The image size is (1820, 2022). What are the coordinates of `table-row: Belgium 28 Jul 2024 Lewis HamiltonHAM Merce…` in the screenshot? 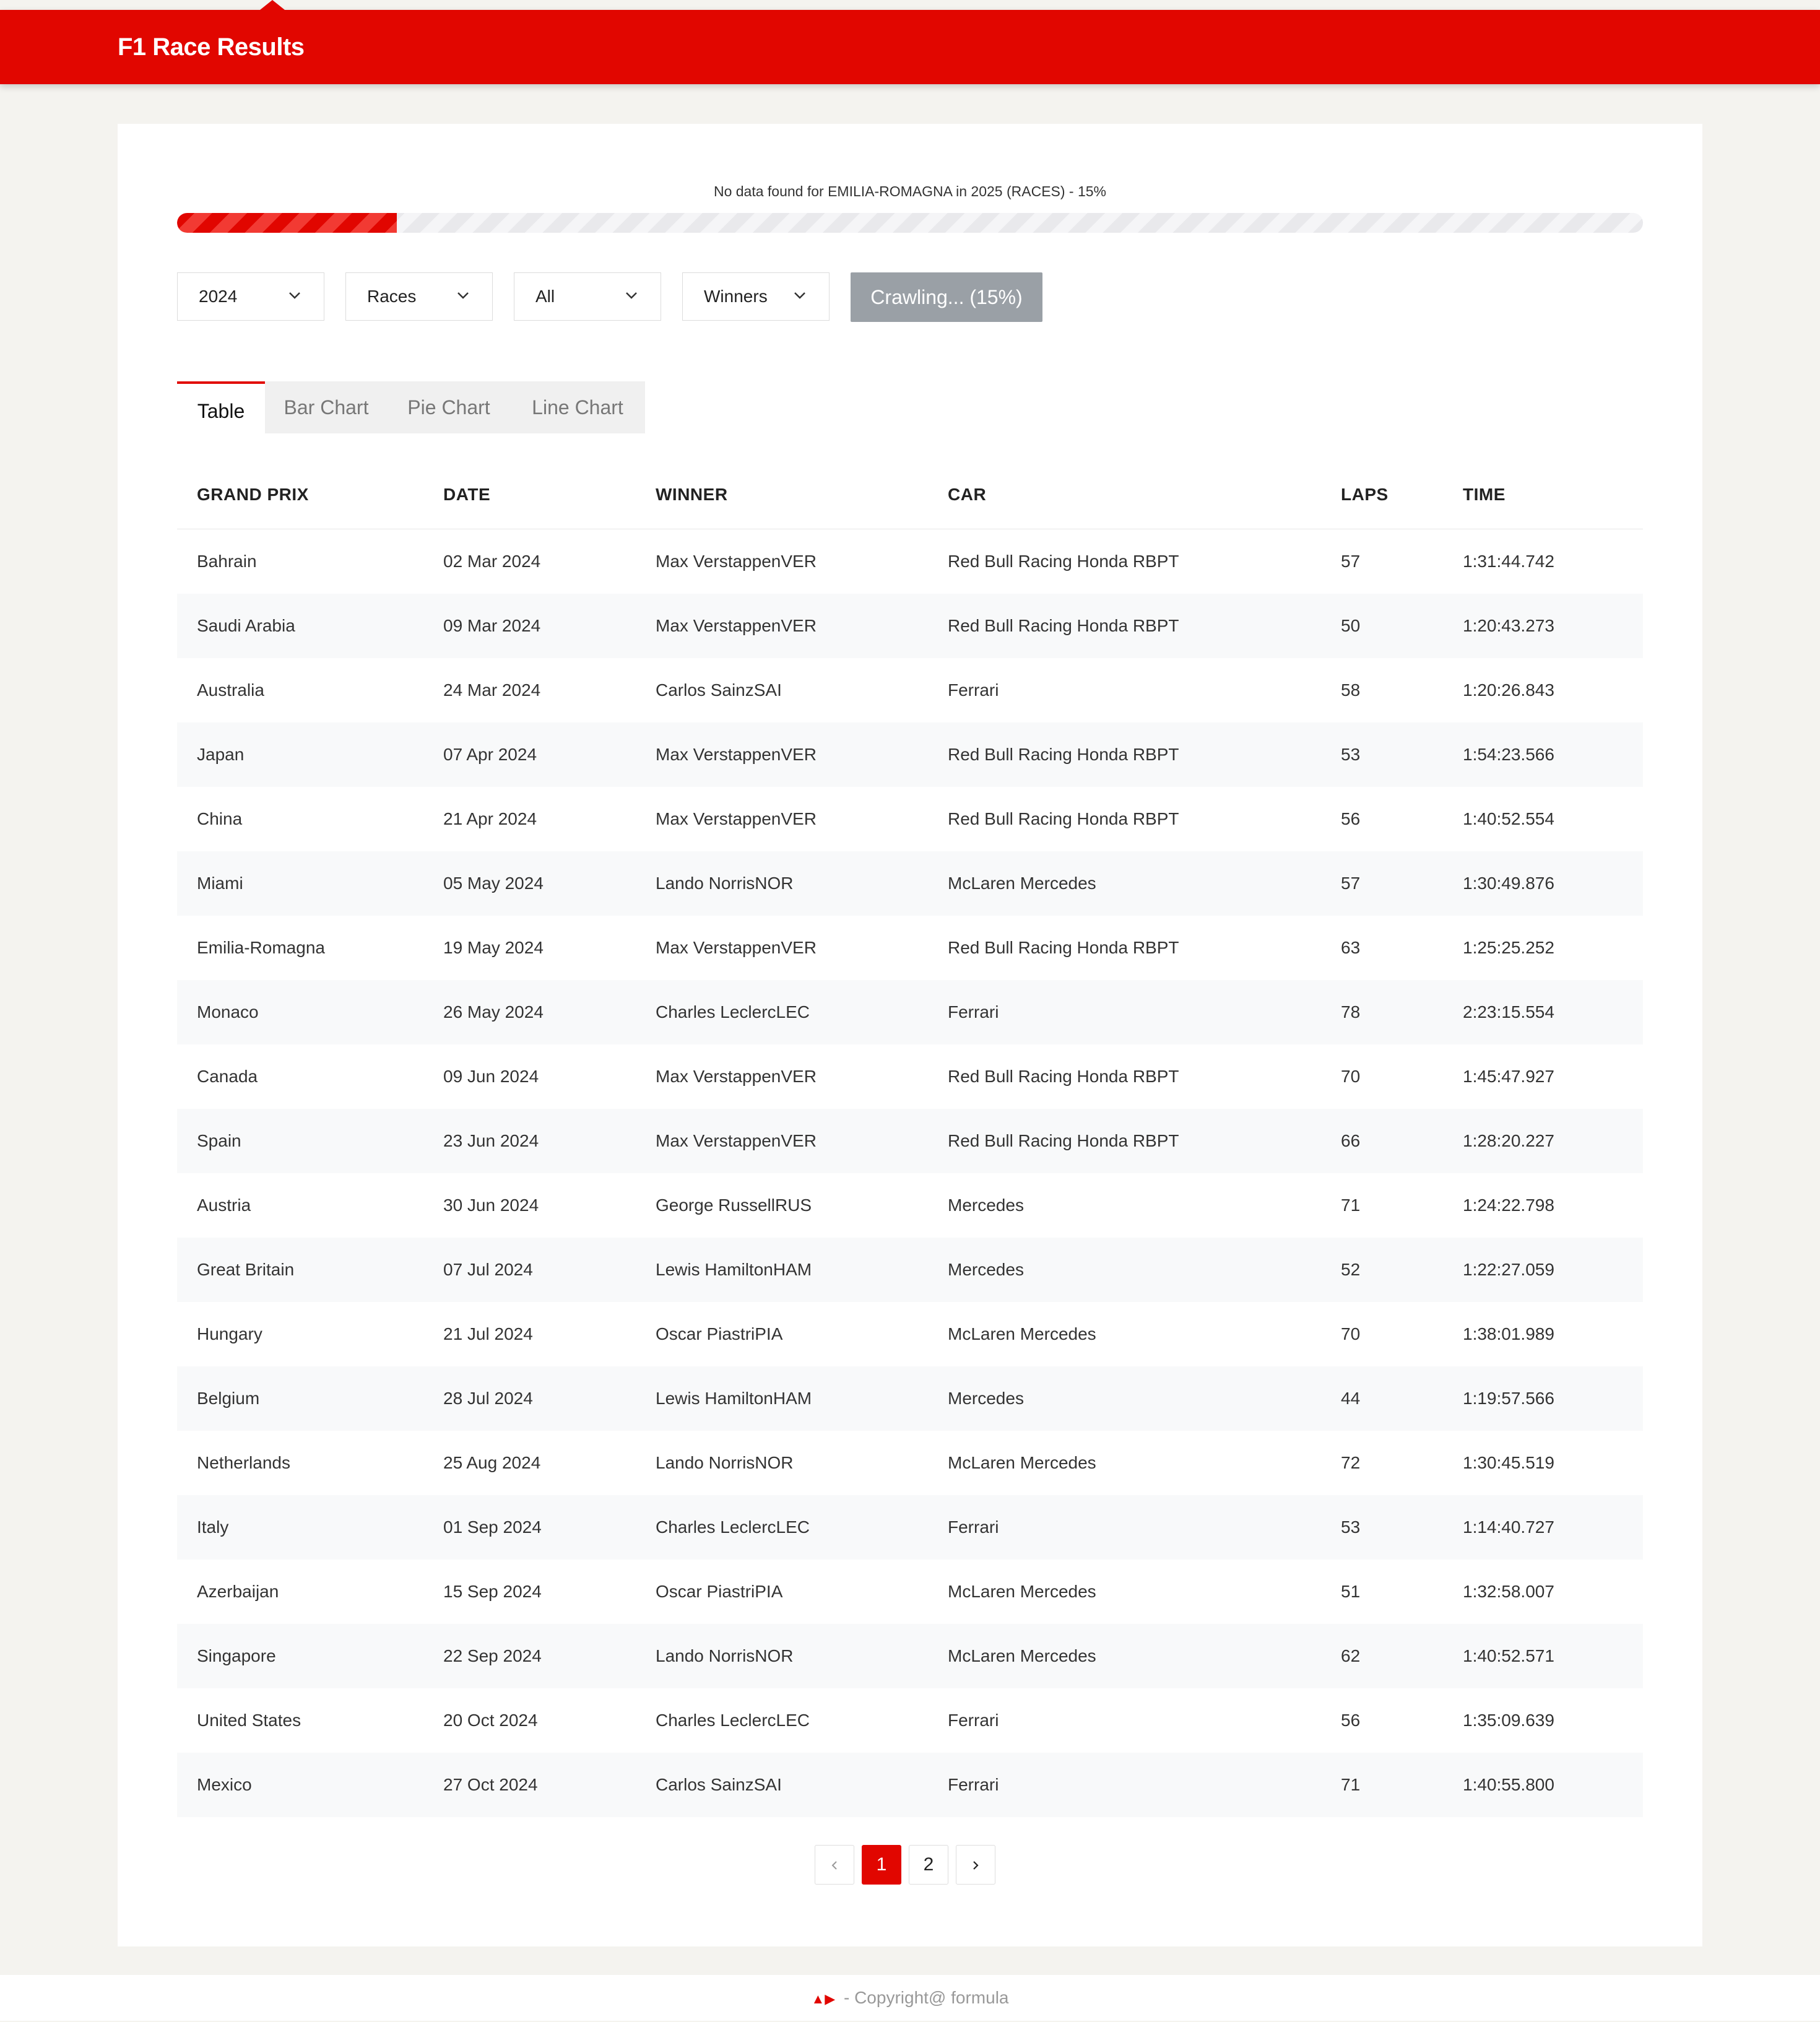 It's located at (910, 1399).